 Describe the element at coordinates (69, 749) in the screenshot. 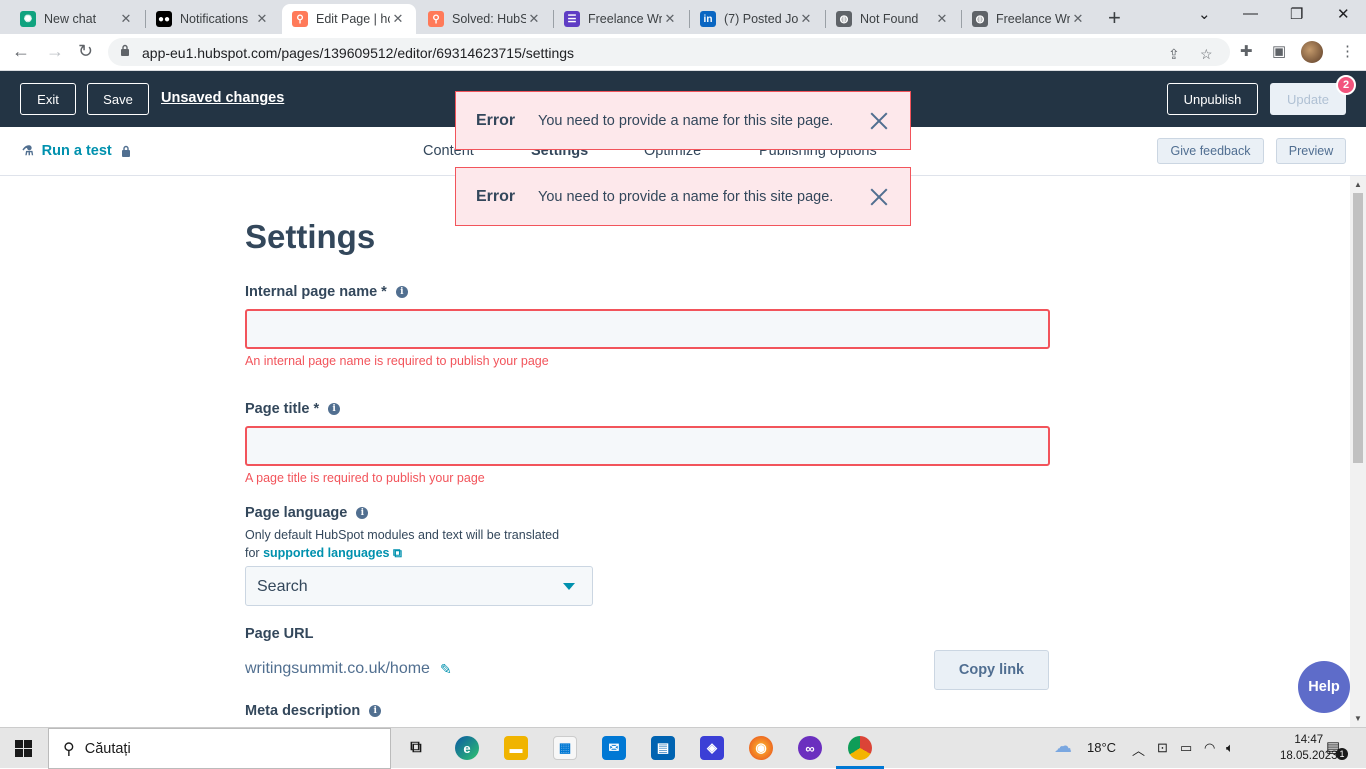

I see `search-icon: ⚲` at that location.